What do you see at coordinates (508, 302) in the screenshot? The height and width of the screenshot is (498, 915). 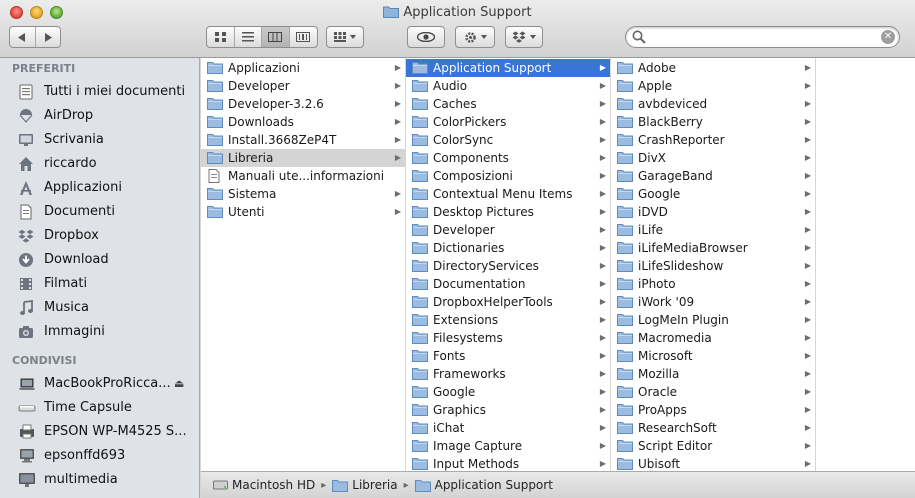 I see `list-item: DropboxHelperTools ▶` at bounding box center [508, 302].